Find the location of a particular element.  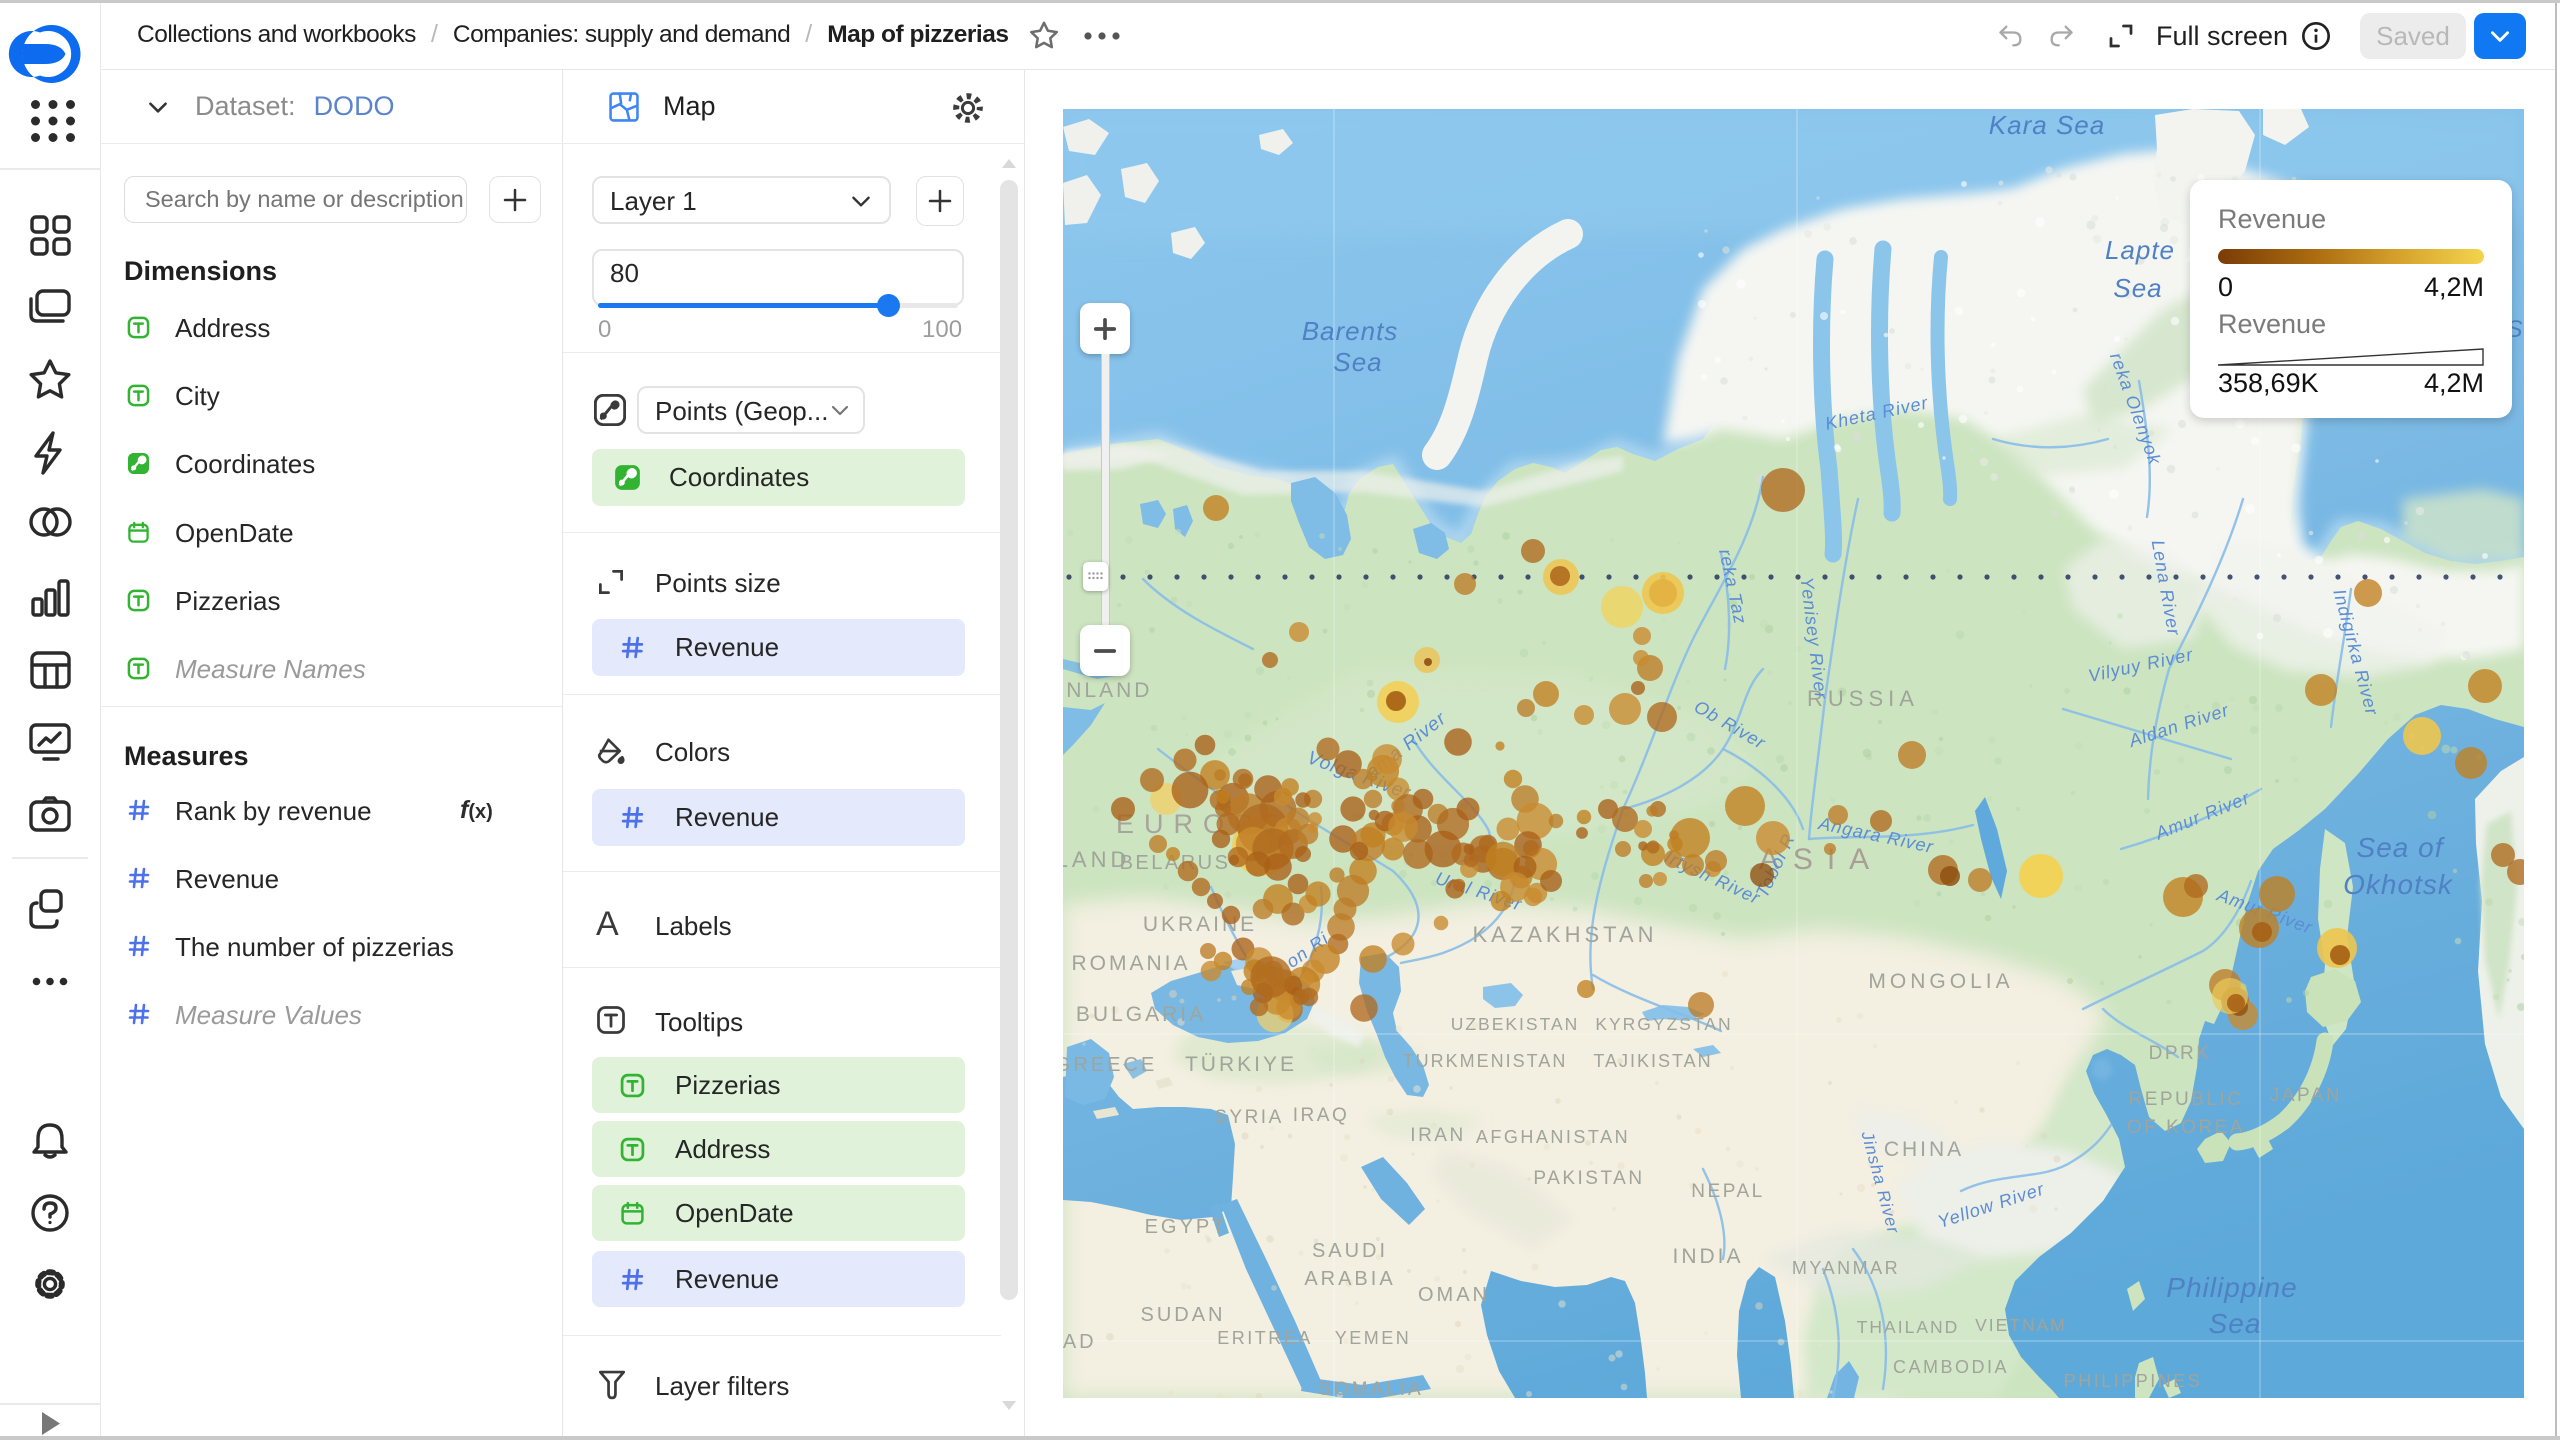

svg-text: CHINA is located at coordinates (1924, 1149).